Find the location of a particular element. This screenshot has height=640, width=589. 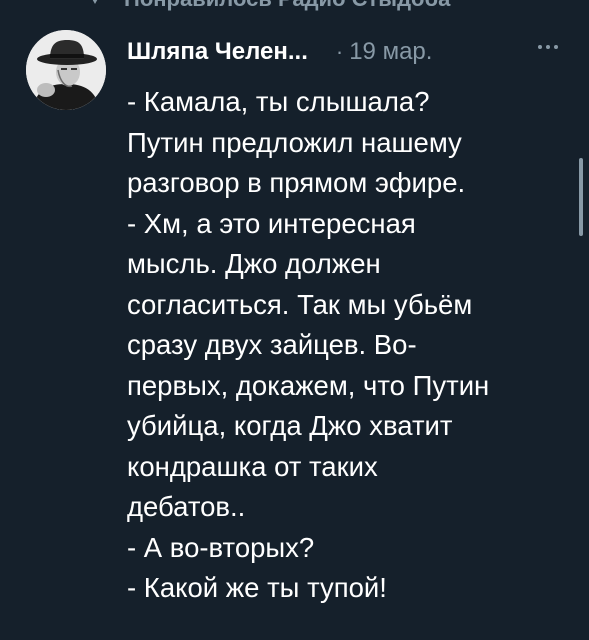

tweet-header: Шляпа Челен... · 19 мар. is located at coordinates (279, 53).